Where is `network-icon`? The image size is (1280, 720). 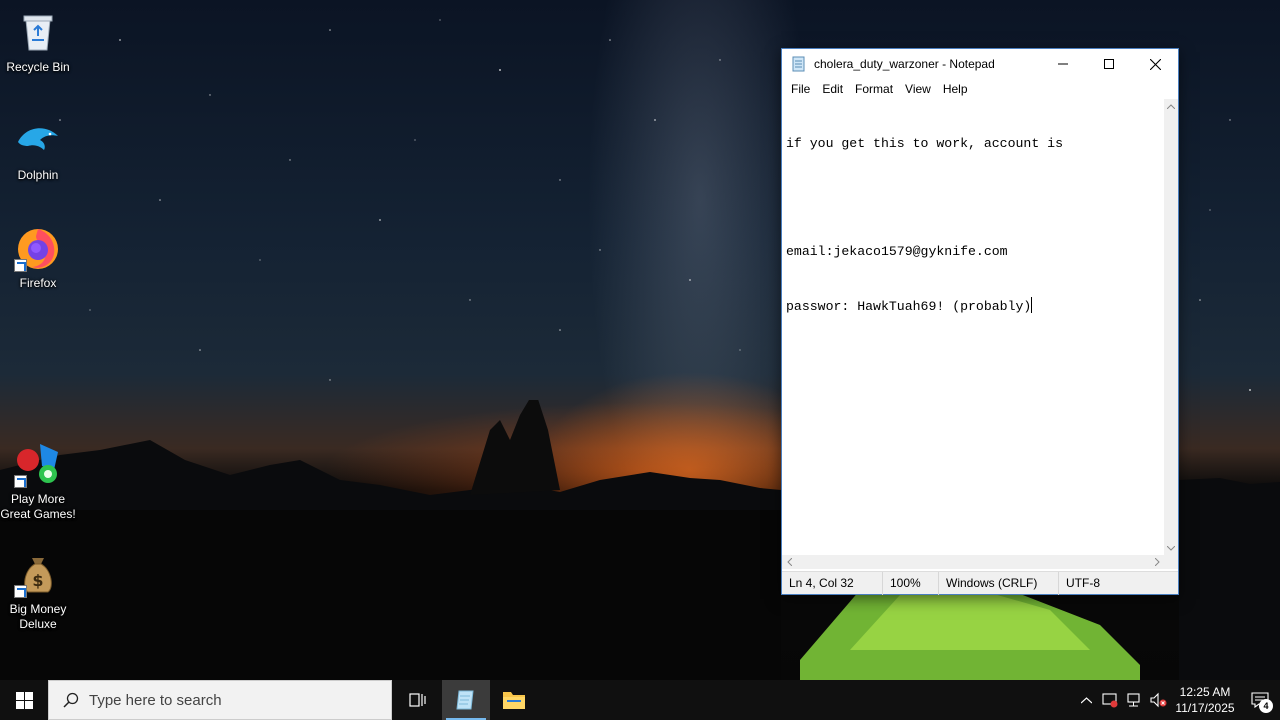 network-icon is located at coordinates (1133, 700).